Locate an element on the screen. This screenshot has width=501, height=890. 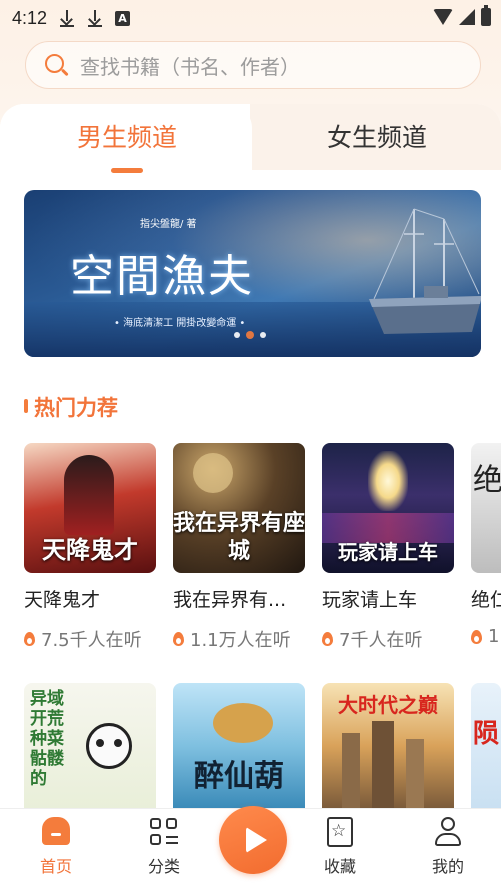
nav-item-favorites: 收藏 is located at coordinates (340, 847).